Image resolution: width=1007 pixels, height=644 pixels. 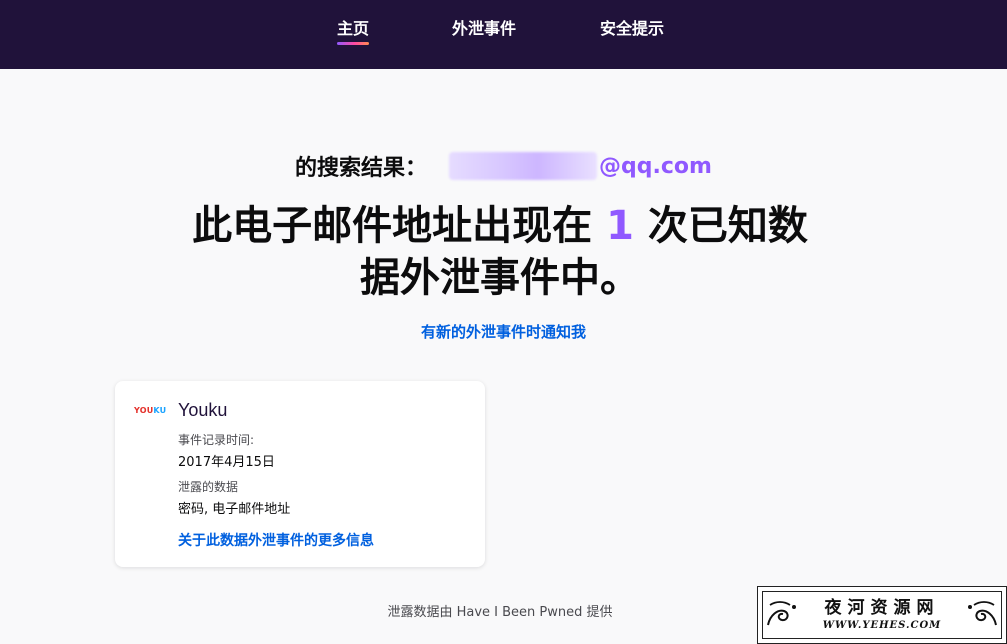 I want to click on breach-added-date: 2017年4月15日, so click(x=226, y=462).